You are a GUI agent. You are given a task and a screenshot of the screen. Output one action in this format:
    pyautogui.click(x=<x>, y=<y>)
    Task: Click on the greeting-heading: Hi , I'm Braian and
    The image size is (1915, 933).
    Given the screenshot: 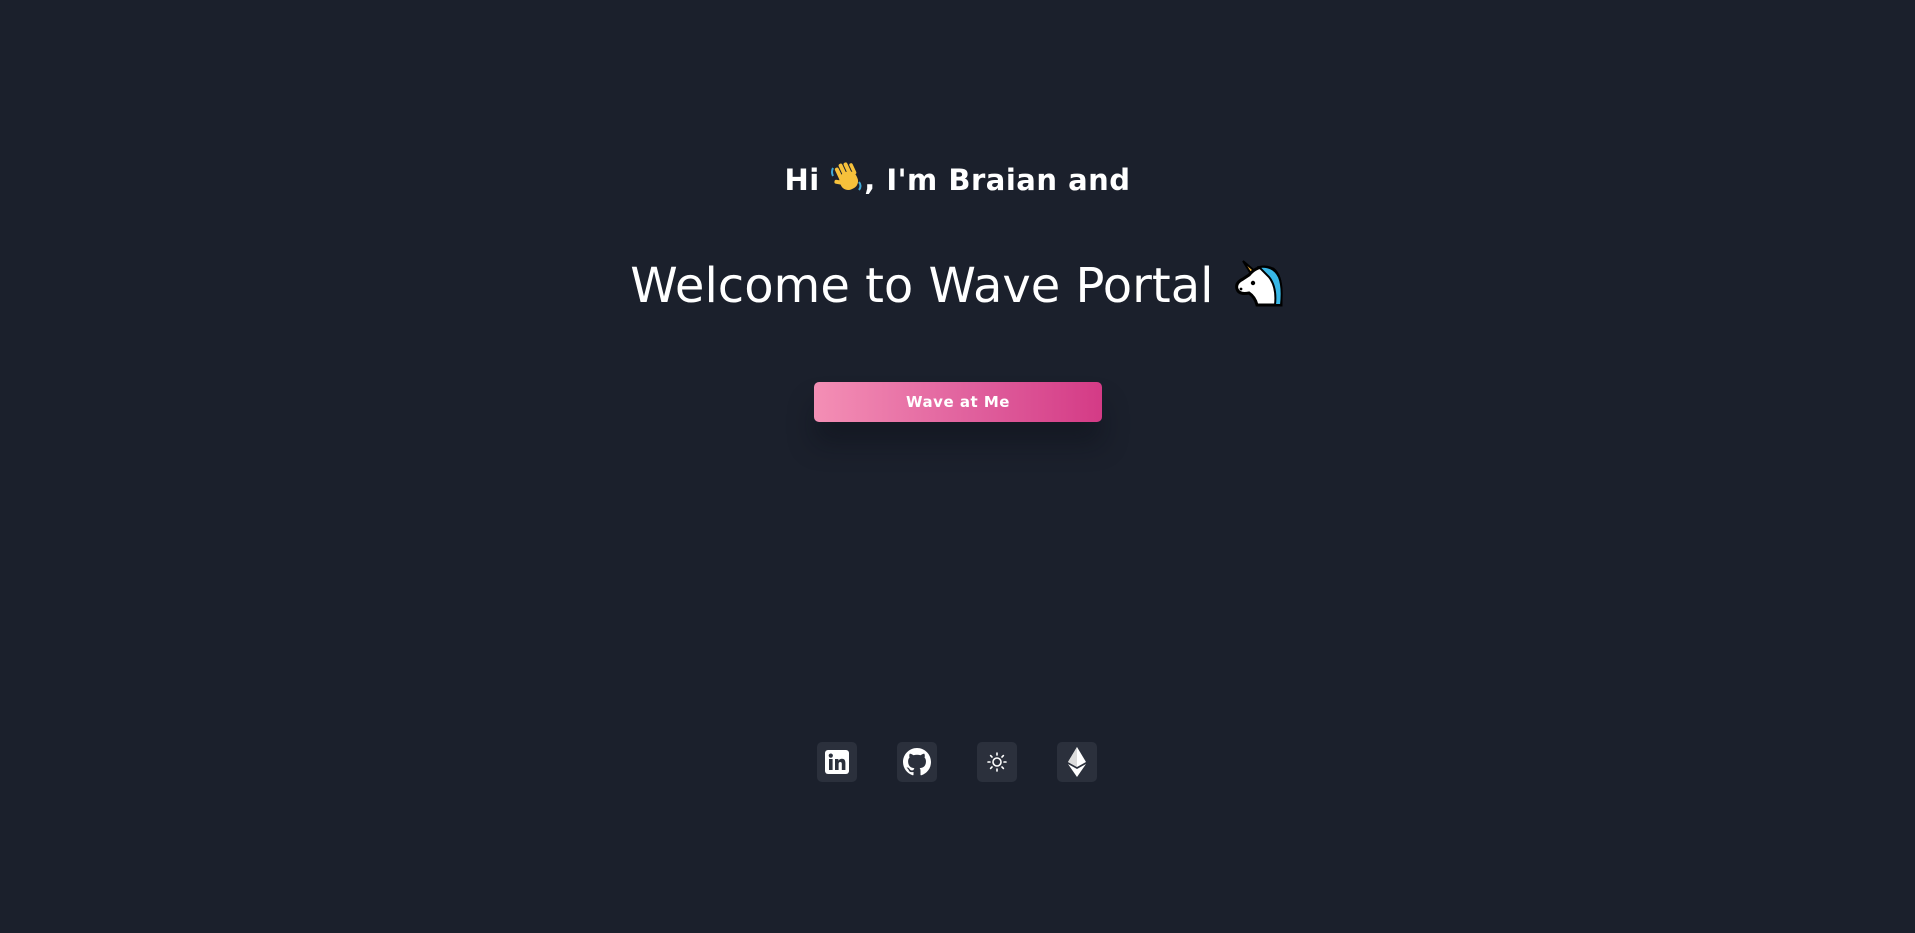 What is the action you would take?
    pyautogui.click(x=957, y=182)
    